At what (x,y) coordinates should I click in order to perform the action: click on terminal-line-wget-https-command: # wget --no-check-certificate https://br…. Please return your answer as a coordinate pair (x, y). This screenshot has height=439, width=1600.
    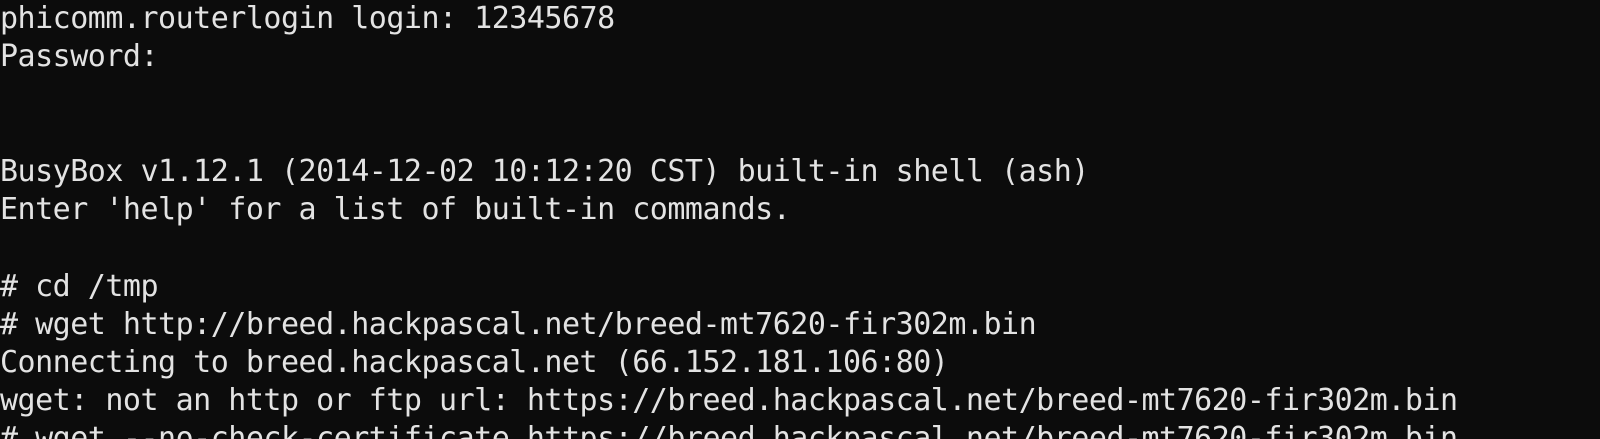
    Looking at the image, I should click on (729, 430).